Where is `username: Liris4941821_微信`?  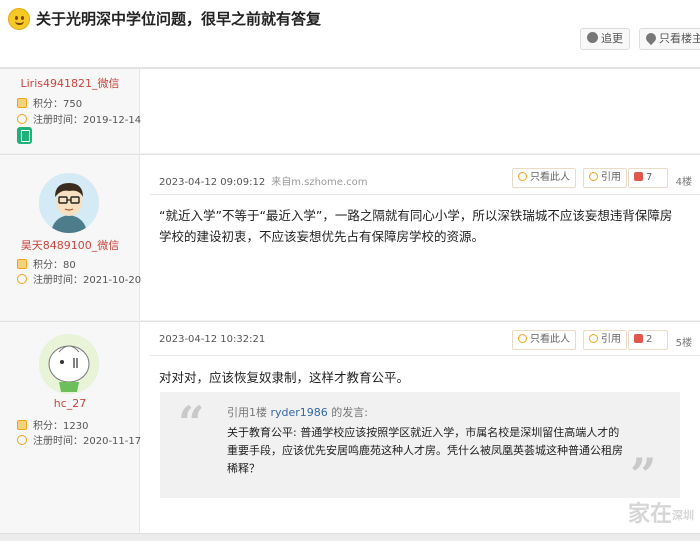 username: Liris4941821_微信 is located at coordinates (70, 83).